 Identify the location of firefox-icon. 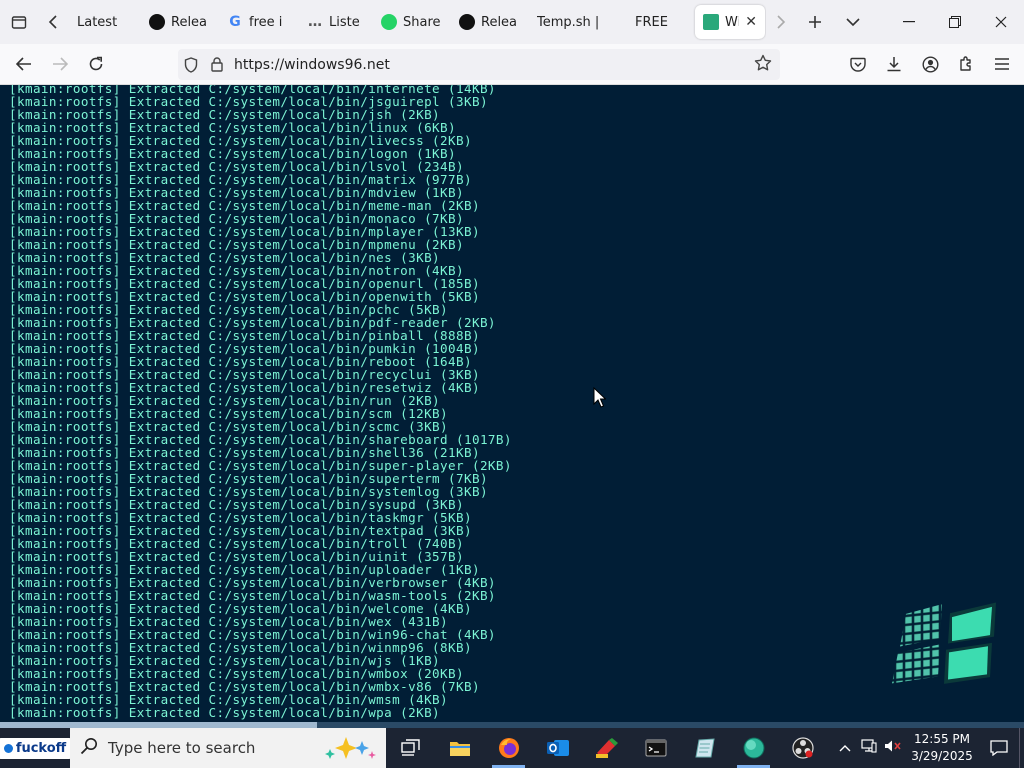
(508, 748).